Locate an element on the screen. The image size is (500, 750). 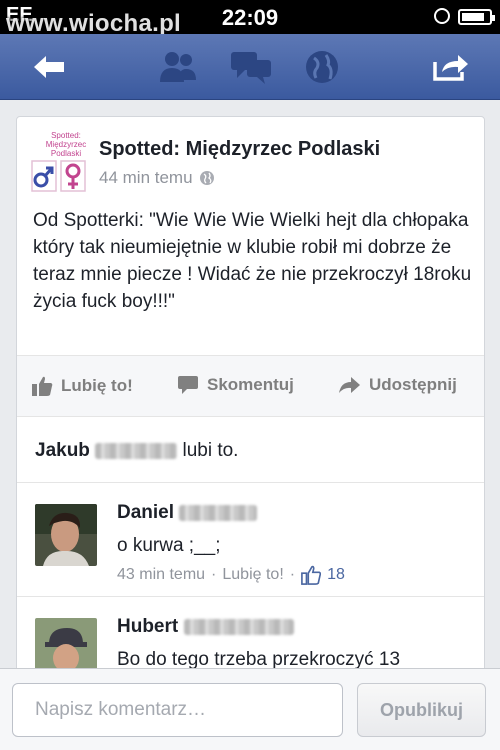
share-post-button: Udostępnij is located at coordinates (397, 385).